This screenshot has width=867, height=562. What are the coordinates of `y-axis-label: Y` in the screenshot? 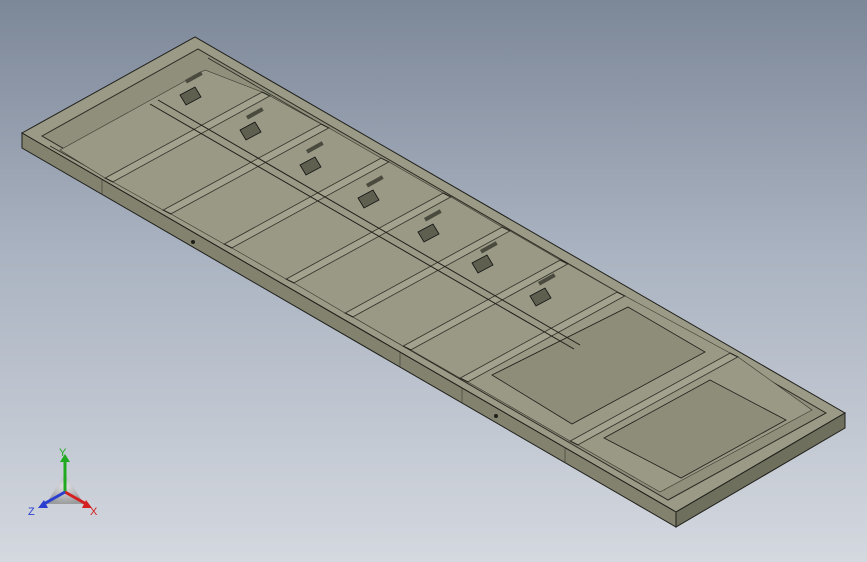 It's located at (63, 453).